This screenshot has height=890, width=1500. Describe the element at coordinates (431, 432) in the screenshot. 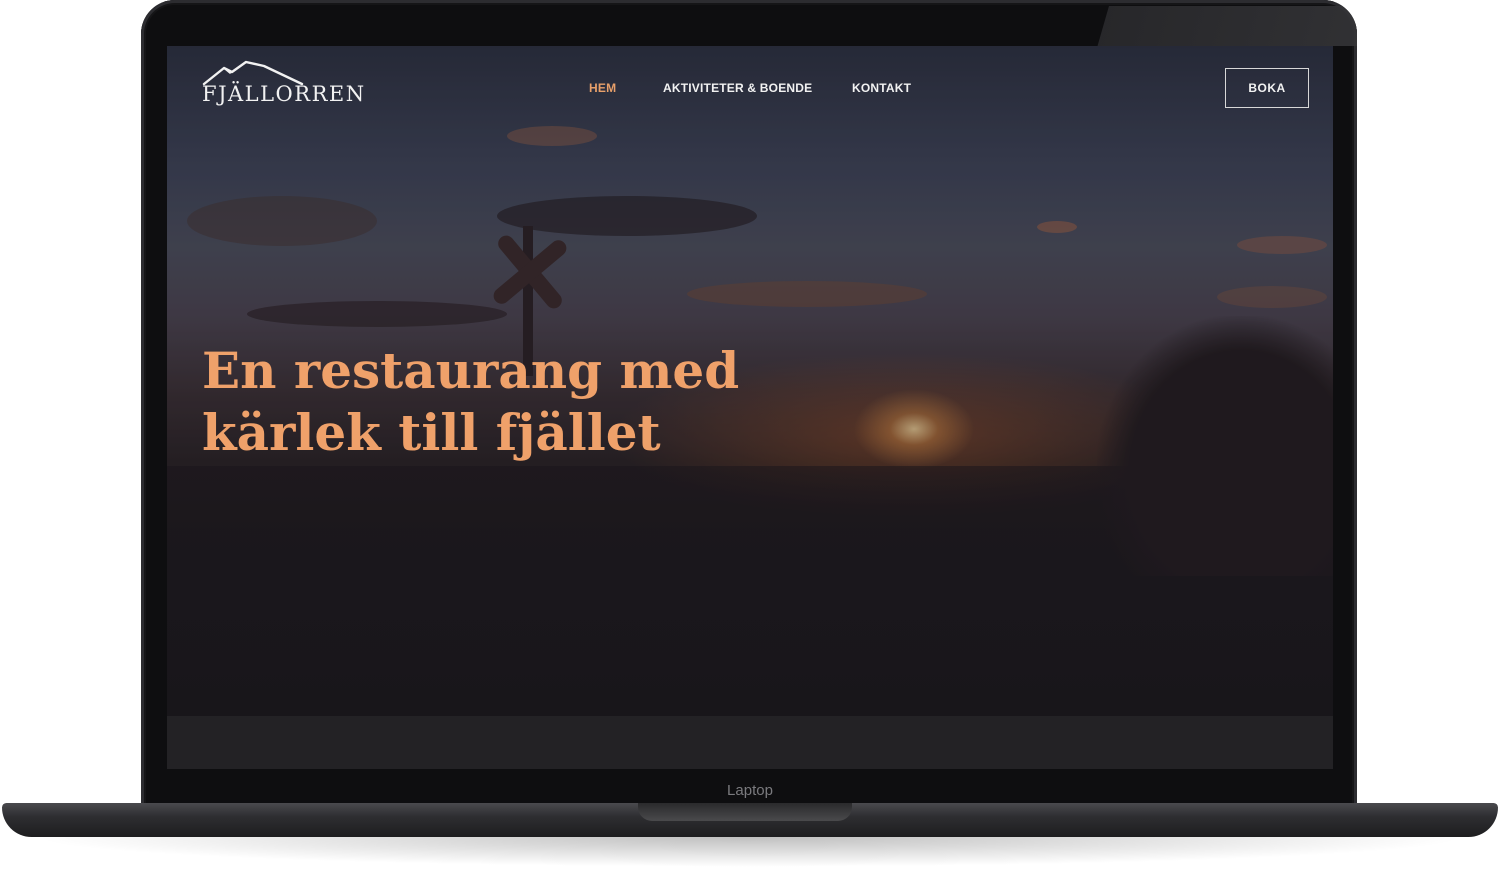

I see `hero-headline-line2: kärlek till fjället` at that location.